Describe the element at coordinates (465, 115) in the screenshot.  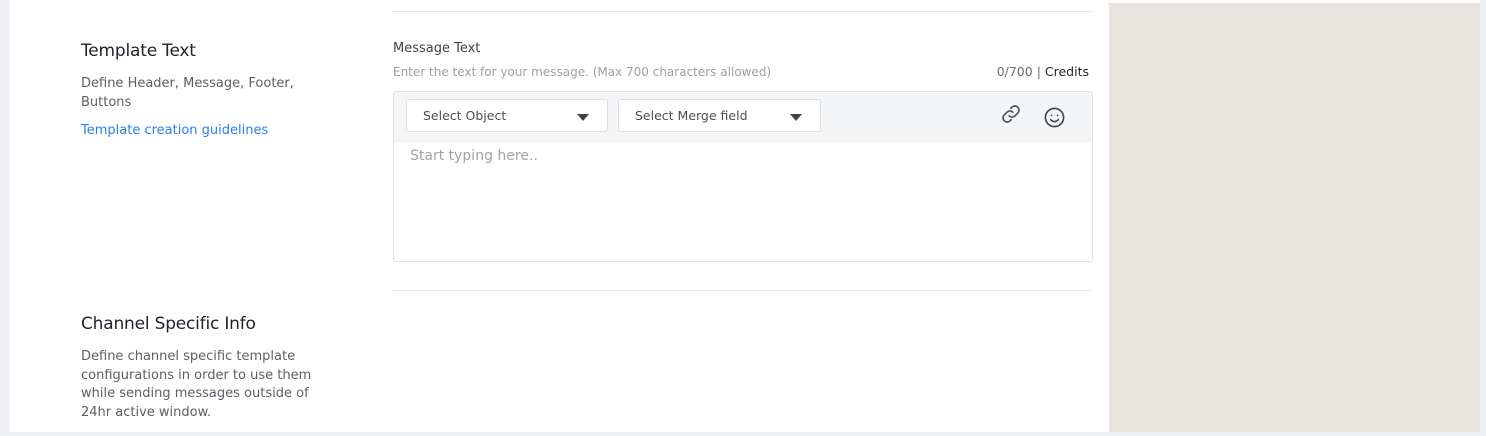
I see `select-object-value: Select Object` at that location.